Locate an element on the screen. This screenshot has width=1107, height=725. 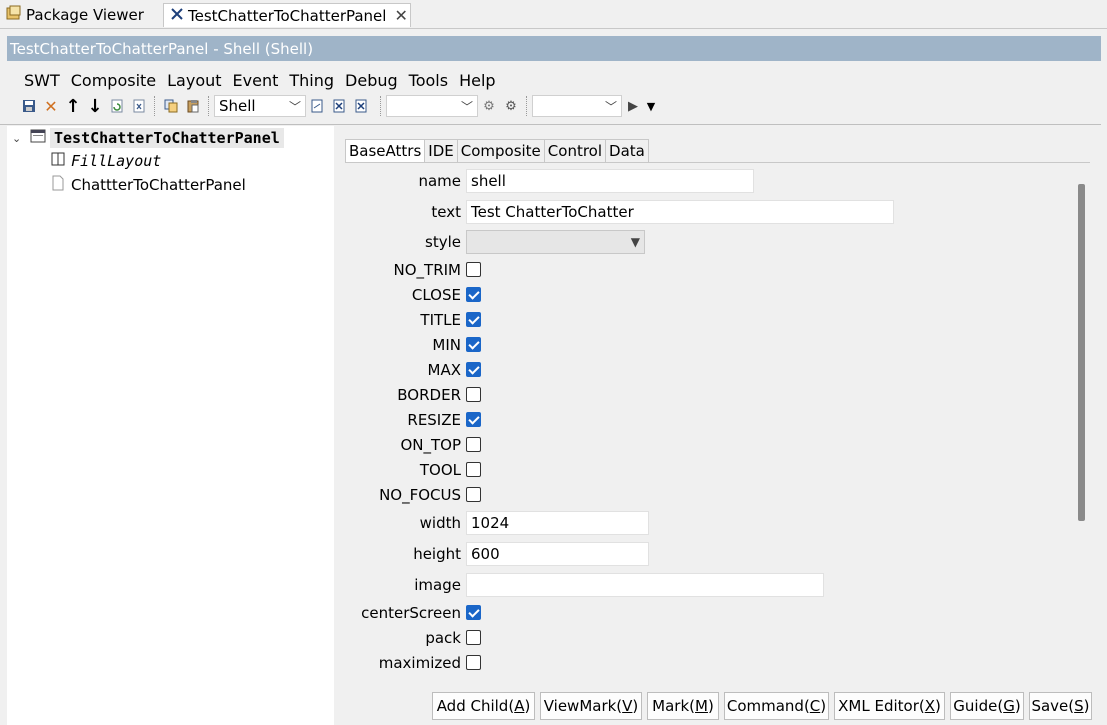
tool-checkbox is located at coordinates (473, 469).